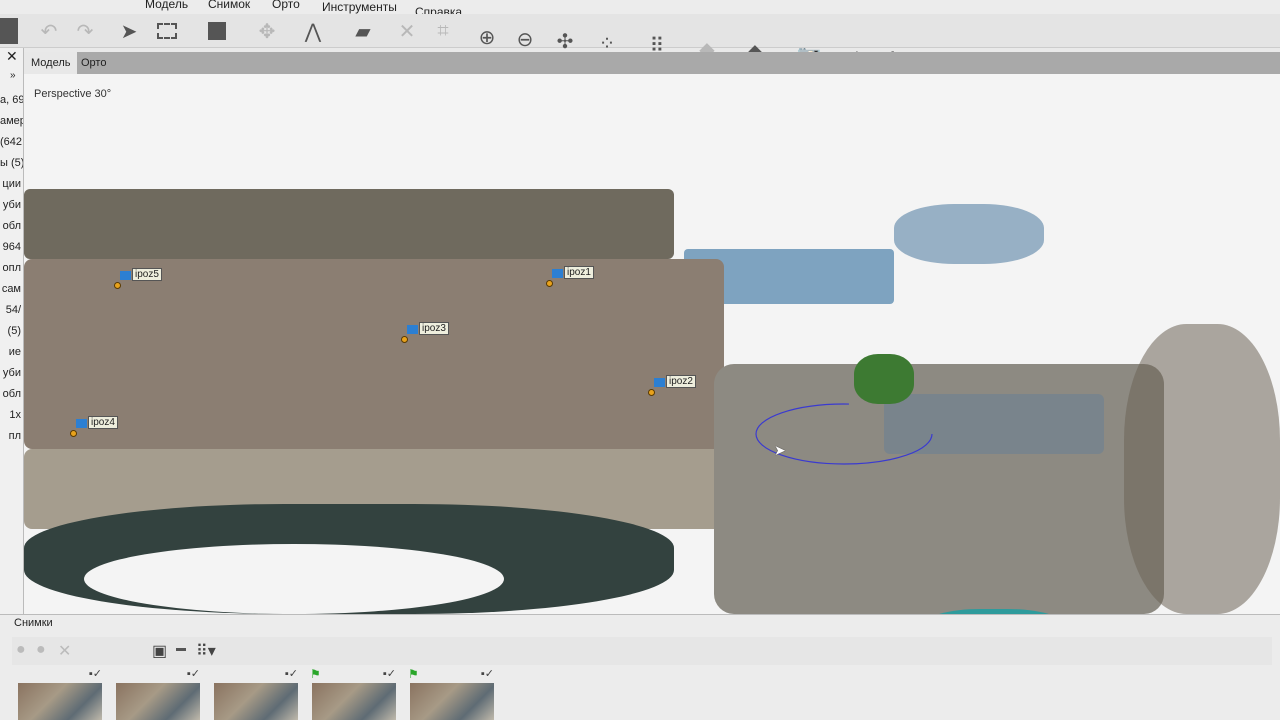 The width and height of the screenshot is (1280, 720). Describe the element at coordinates (11, 268) in the screenshot. I see `workspace-item: опл` at that location.